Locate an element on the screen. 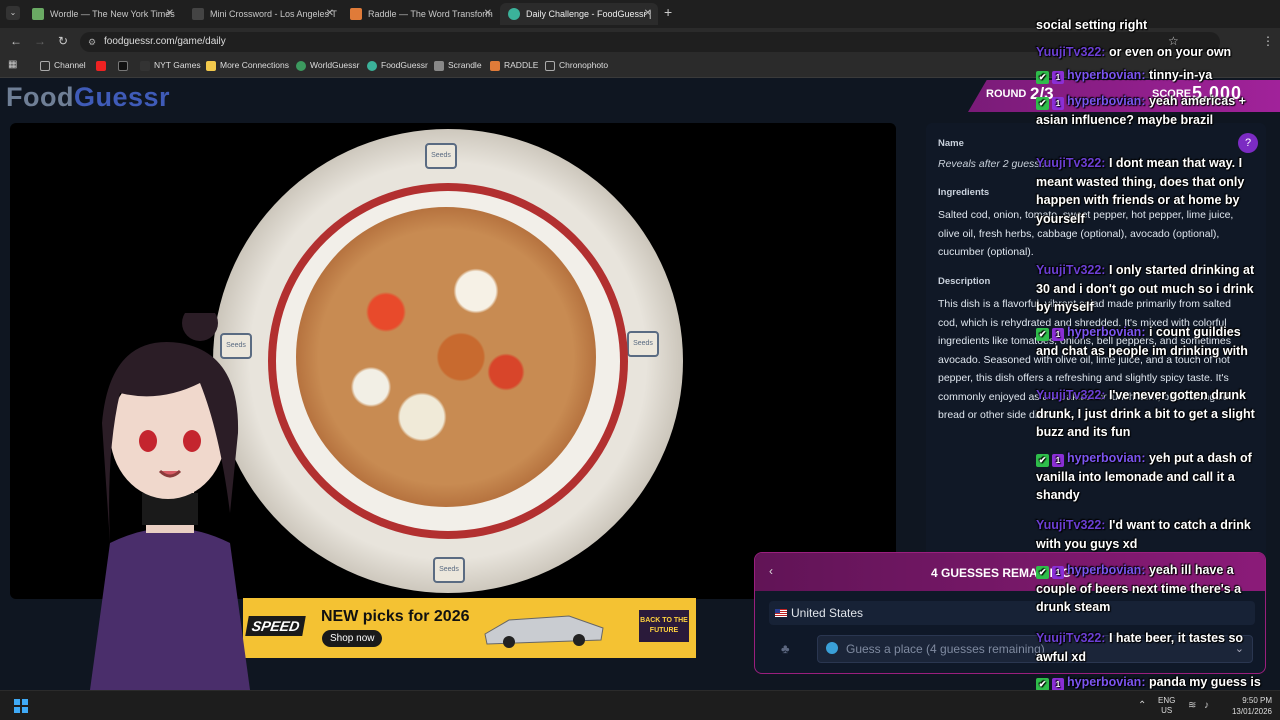 This screenshot has height=720, width=1280. windows-taskbar: ⌃ ENG US ≋ ♪ 9:50 PM 13/01/2026 is located at coordinates (640, 705).